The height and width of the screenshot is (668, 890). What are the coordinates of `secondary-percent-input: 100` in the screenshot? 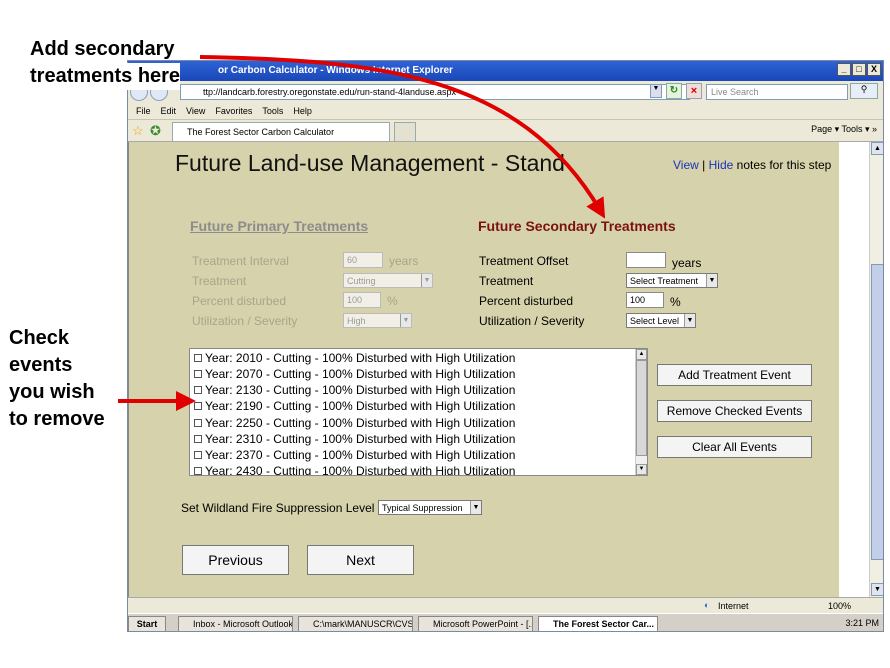 It's located at (645, 300).